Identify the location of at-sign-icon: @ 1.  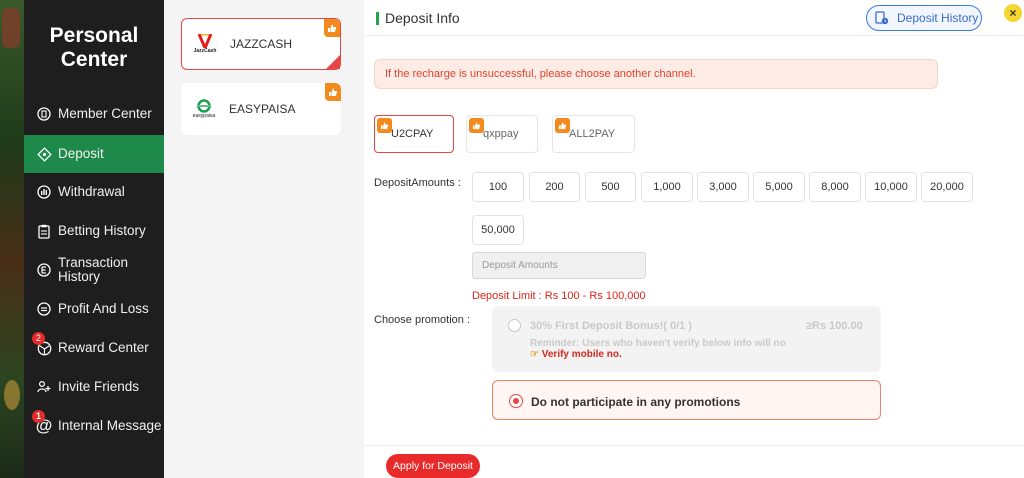
(42, 422).